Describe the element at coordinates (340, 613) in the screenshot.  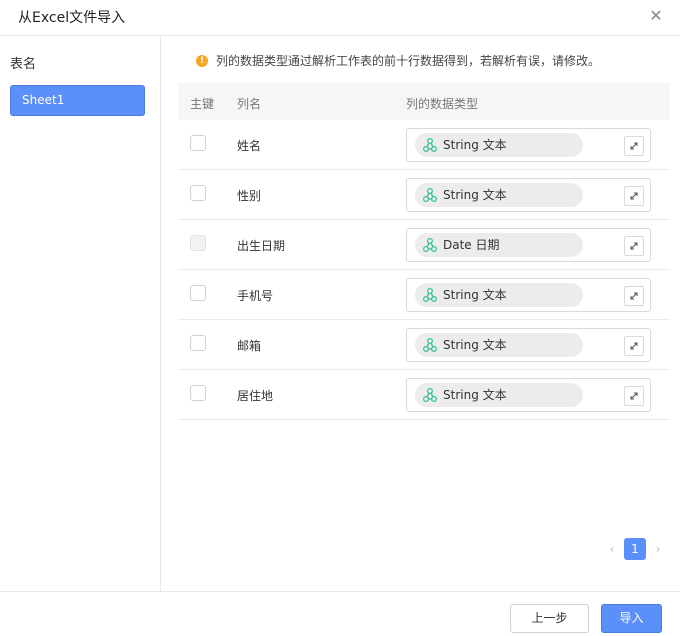
I see `dialog-footer: 上一步 导入` at that location.